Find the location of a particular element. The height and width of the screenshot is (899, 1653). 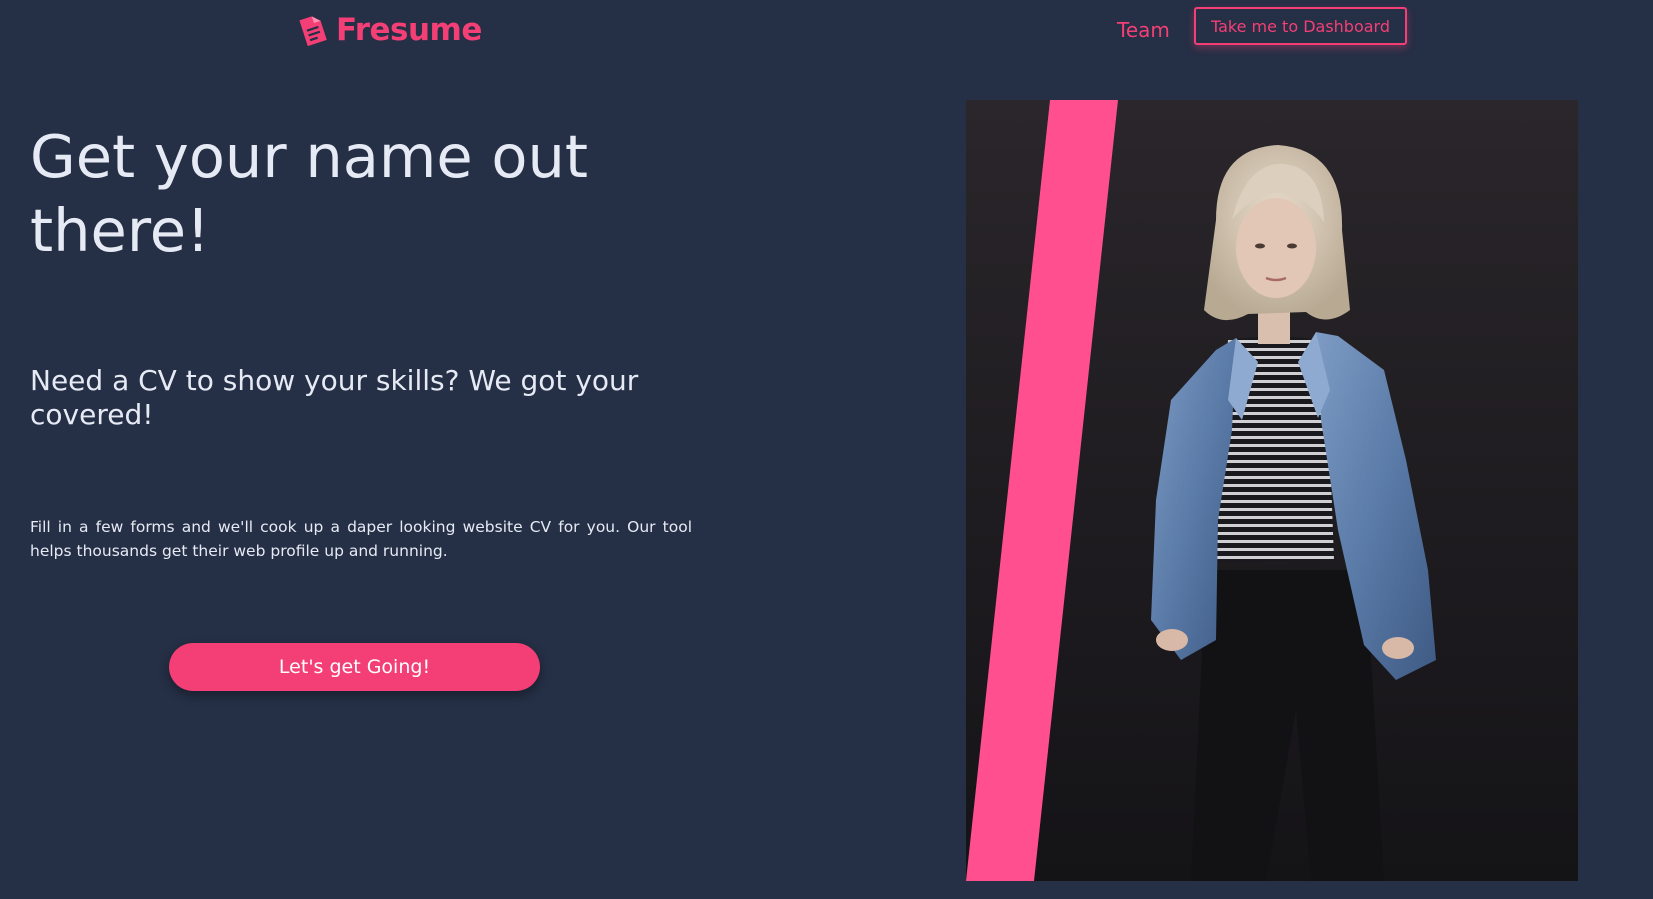

document-icon is located at coordinates (313, 31).